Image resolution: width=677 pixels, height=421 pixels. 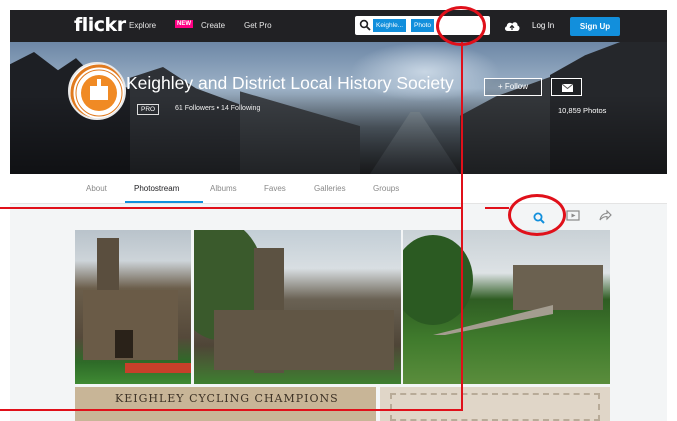 I want to click on photo-tile: KEIGHLEY CYCLING CHAMPIONS, so click(x=225, y=404).